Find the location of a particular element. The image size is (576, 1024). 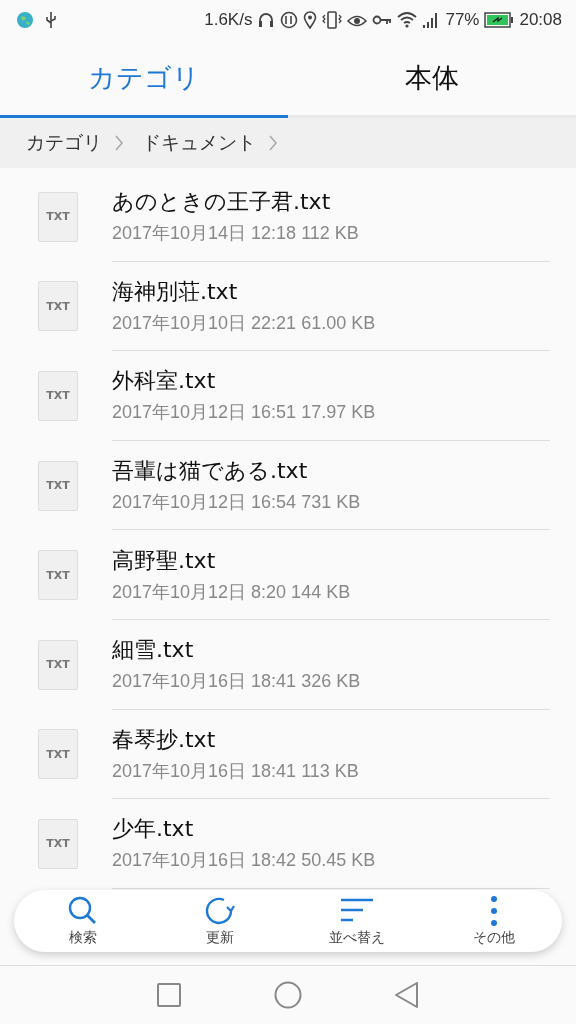

file-details: 2017年10月16日 18:41 326 KB is located at coordinates (237, 682).